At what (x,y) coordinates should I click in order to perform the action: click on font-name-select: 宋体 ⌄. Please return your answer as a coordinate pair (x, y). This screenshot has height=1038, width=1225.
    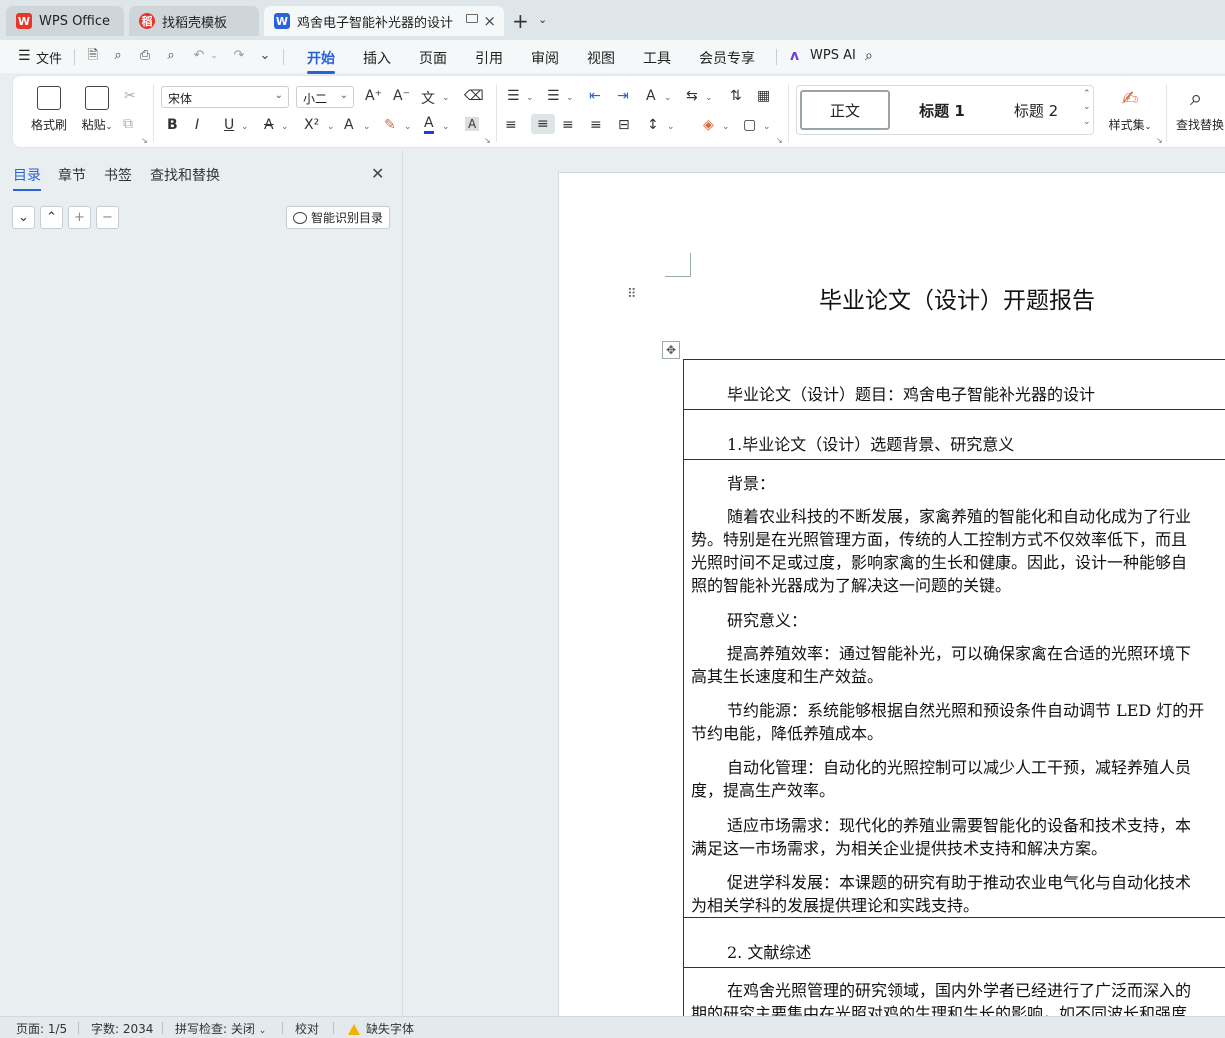
    Looking at the image, I should click on (225, 97).